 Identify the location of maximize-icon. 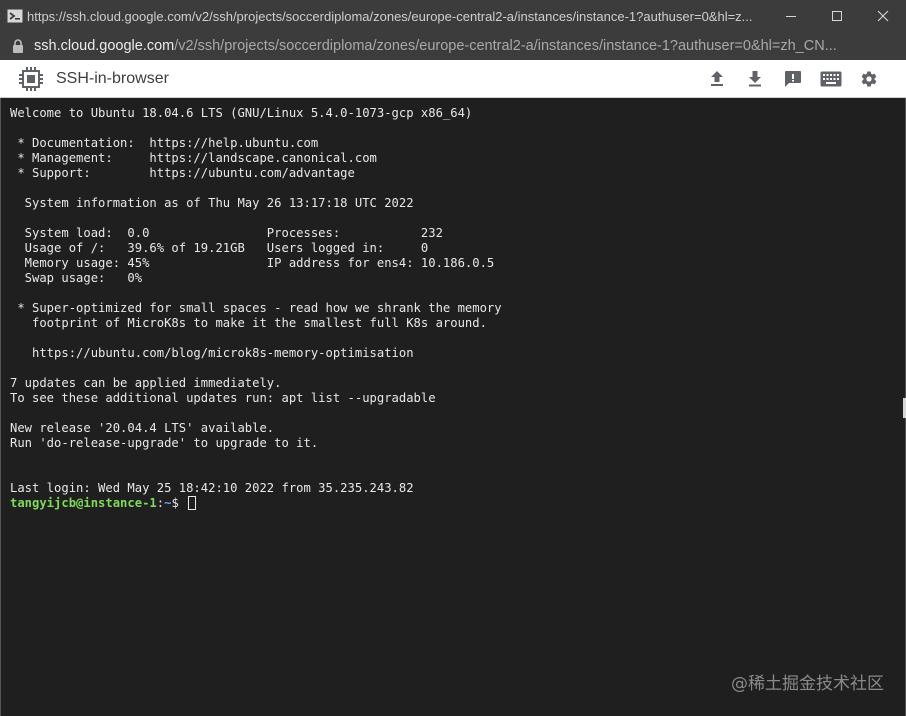
(837, 16).